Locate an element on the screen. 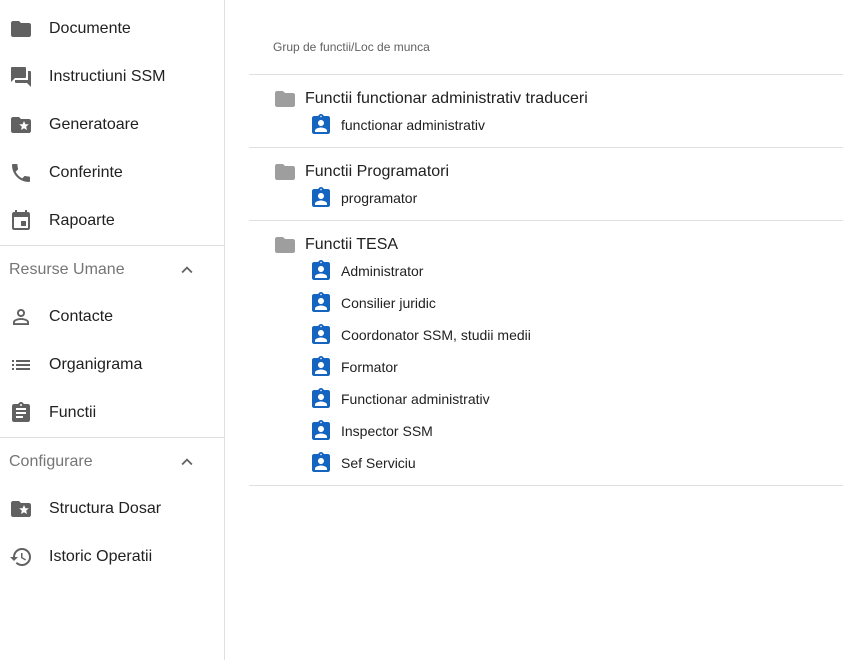  sidebar-item-organigrama: Organigrama is located at coordinates (112, 365).